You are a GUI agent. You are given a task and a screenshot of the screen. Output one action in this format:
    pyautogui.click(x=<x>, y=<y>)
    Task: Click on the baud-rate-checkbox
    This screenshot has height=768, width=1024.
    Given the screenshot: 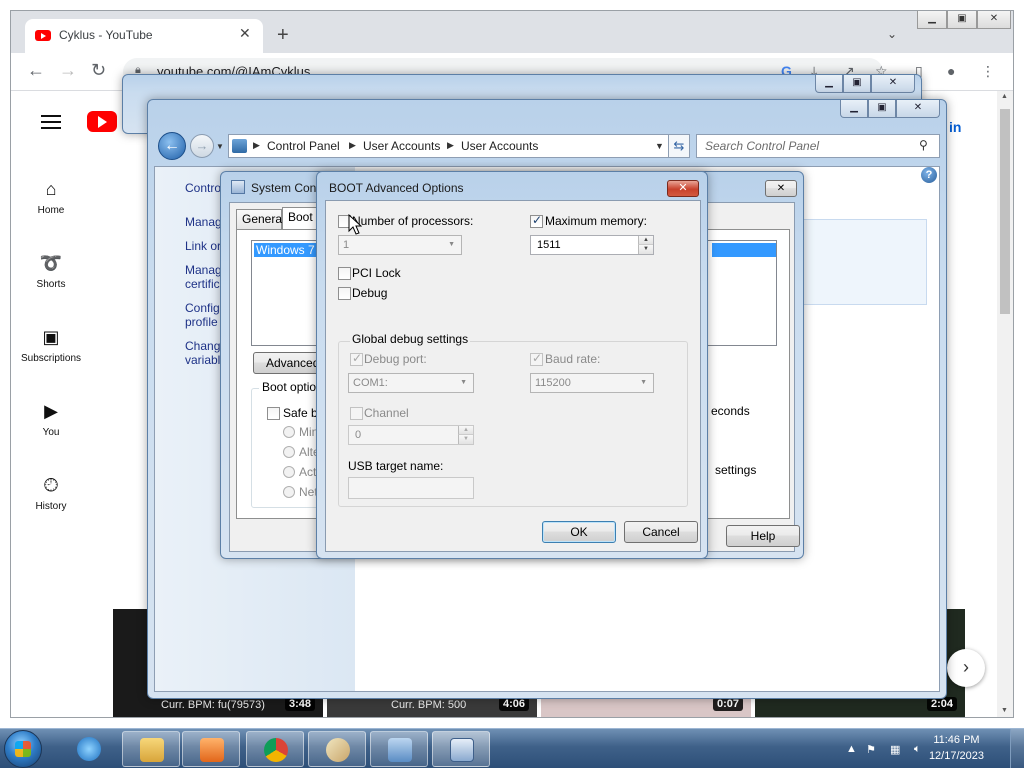 What is the action you would take?
    pyautogui.click(x=536, y=358)
    